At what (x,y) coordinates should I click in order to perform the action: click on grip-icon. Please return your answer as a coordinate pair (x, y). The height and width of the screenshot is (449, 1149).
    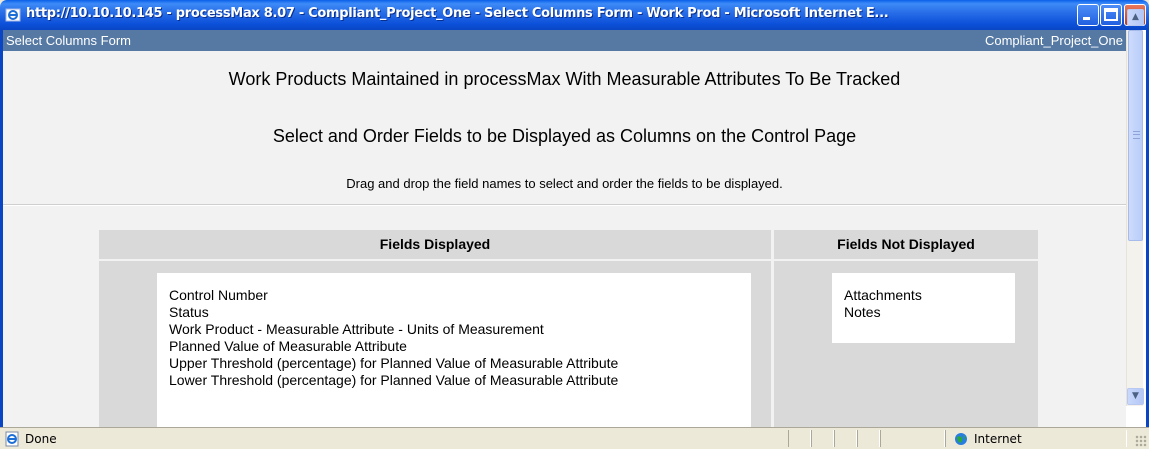
    Looking at the image, I should click on (1136, 135).